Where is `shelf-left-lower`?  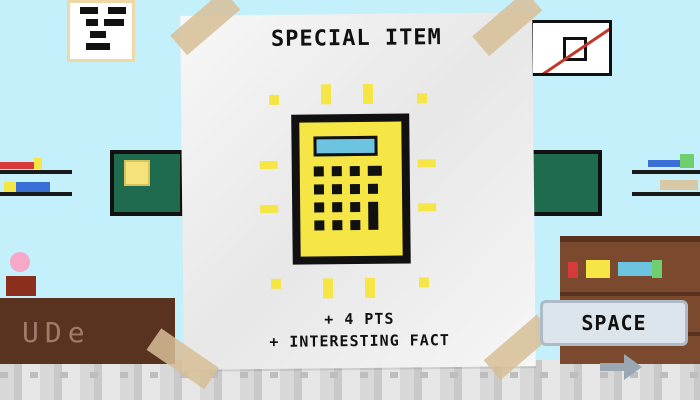 shelf-left-lower is located at coordinates (36, 194).